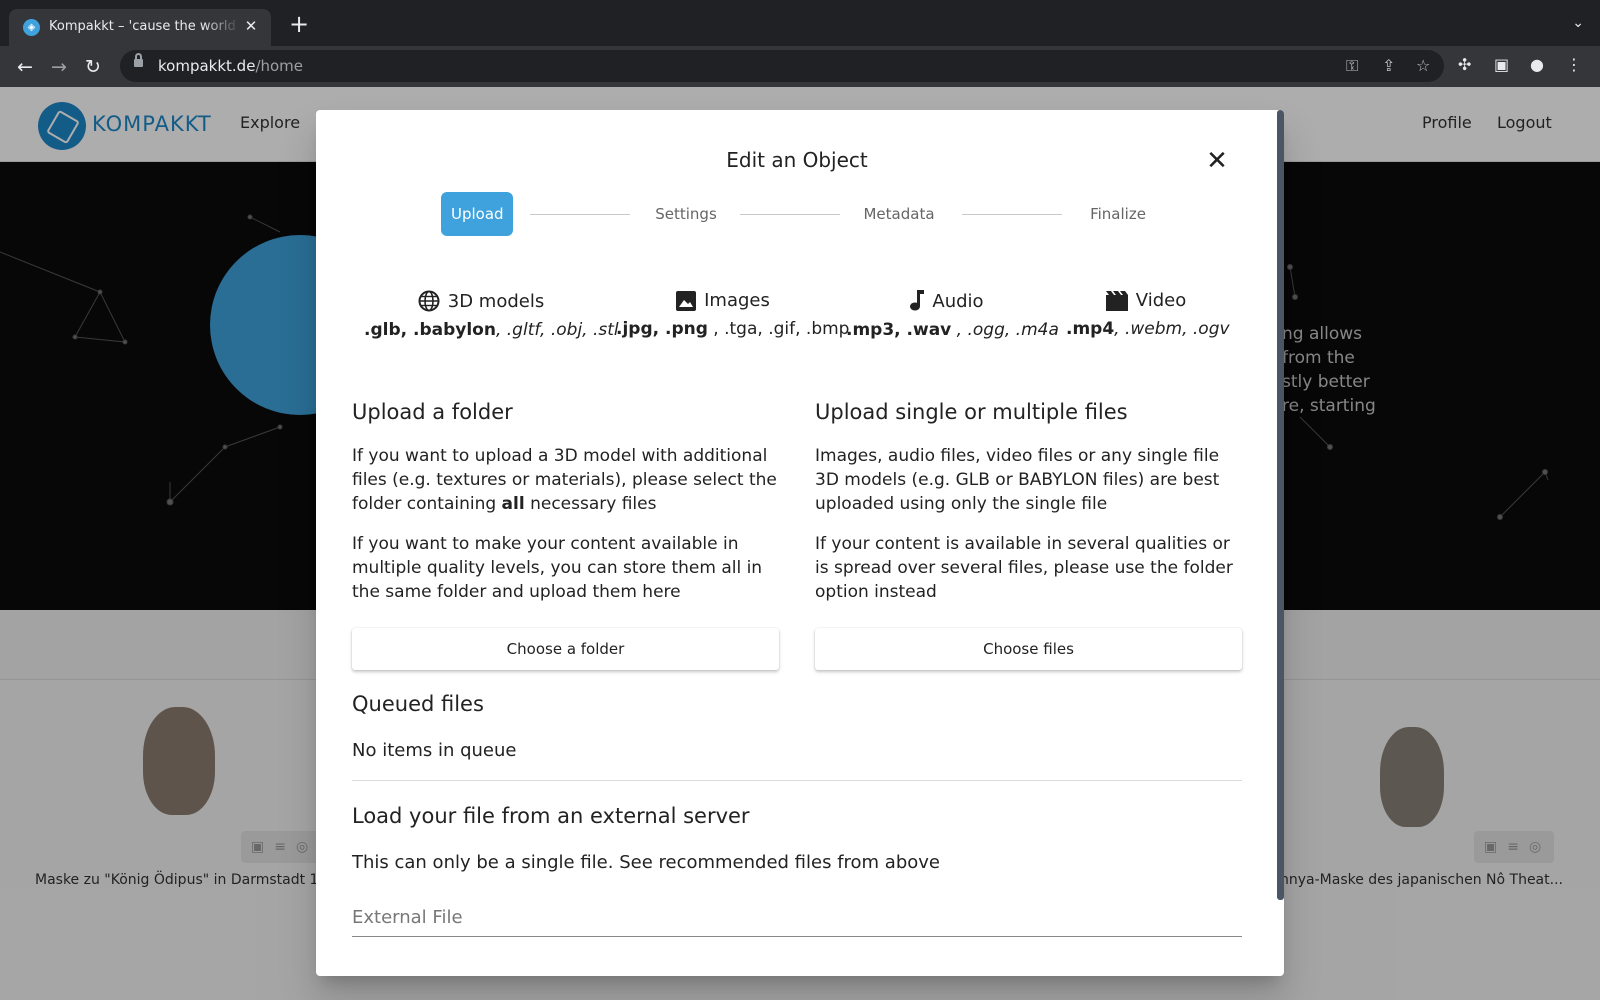  What do you see at coordinates (565, 649) in the screenshot?
I see `choose-folder-button: Choose a folder` at bounding box center [565, 649].